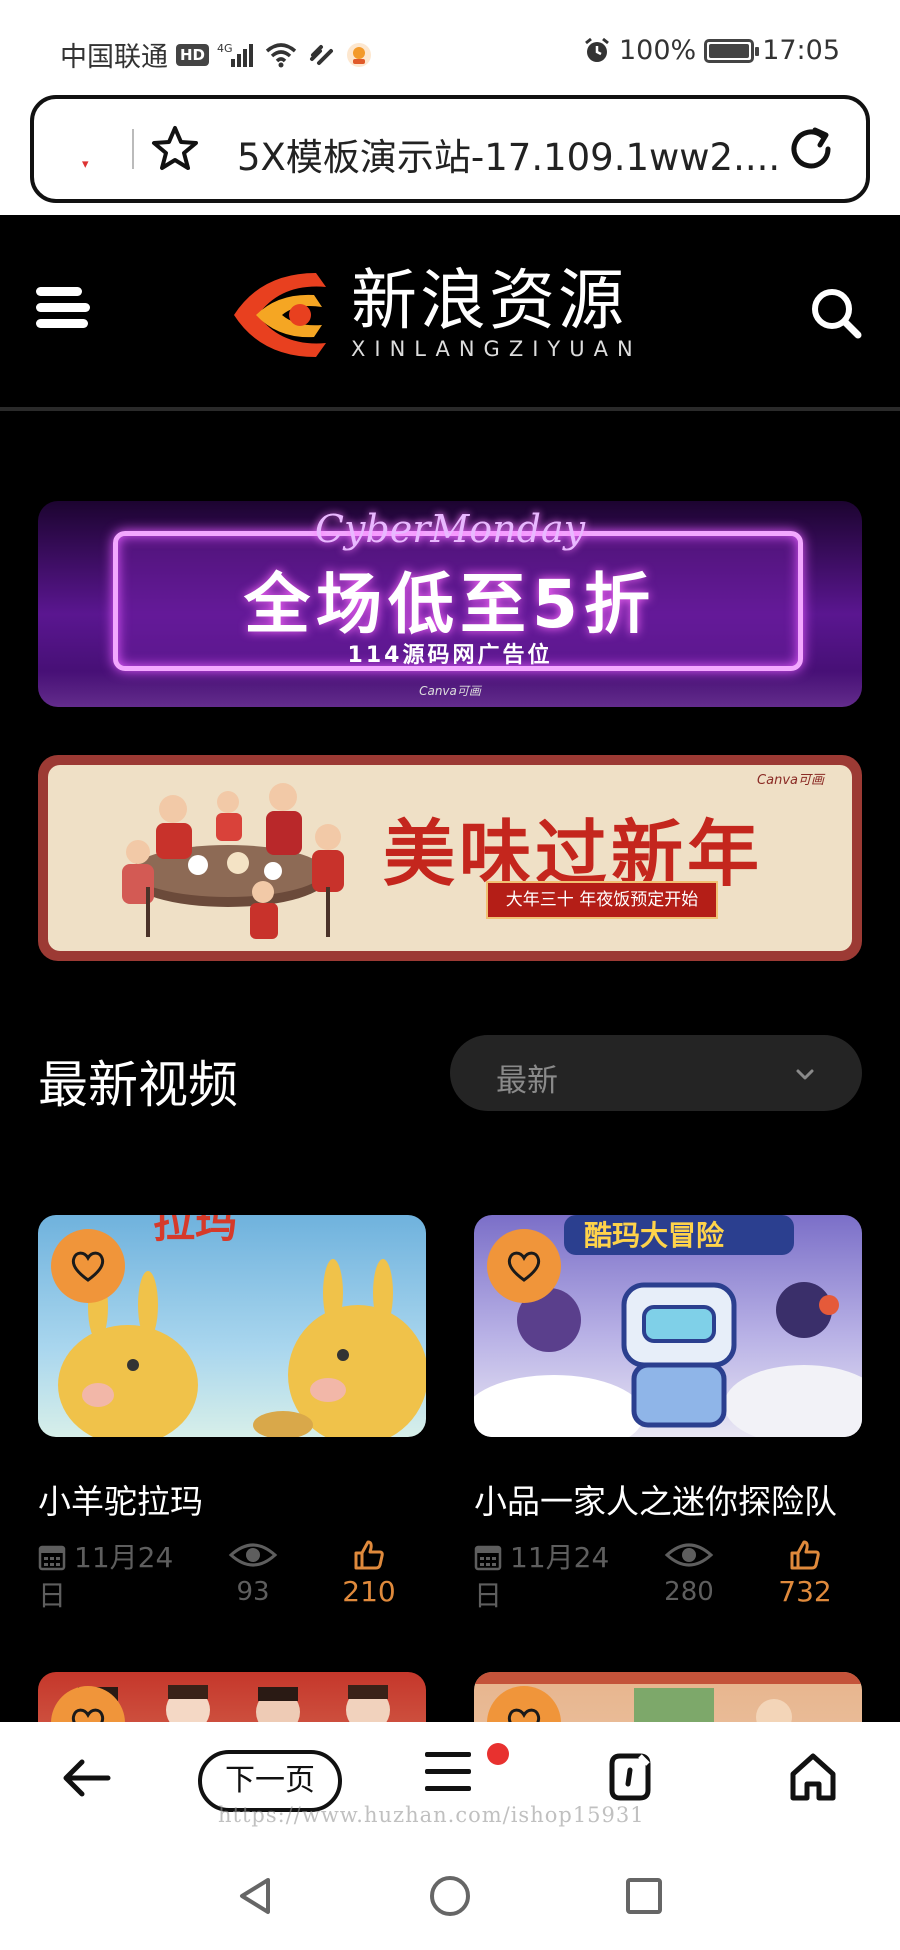  Describe the element at coordinates (281, 55) in the screenshot. I see `wifi-icon` at that location.